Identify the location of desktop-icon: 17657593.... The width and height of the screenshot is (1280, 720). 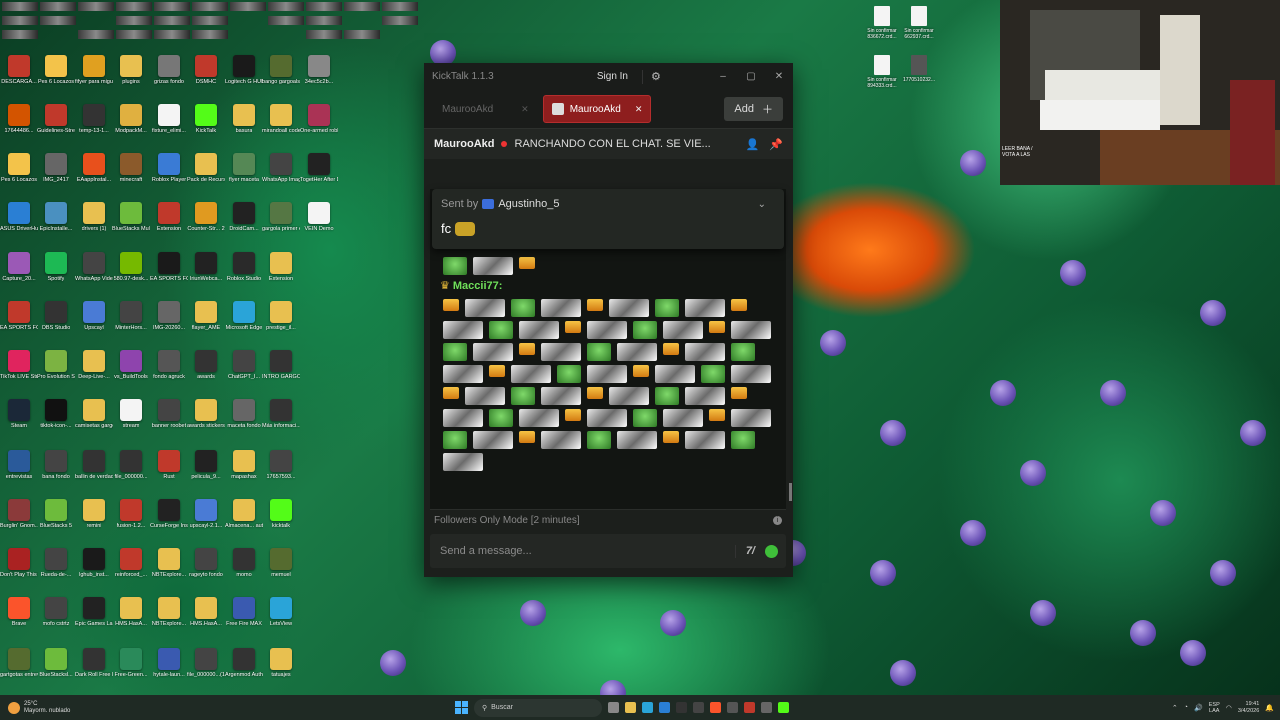
(281, 465).